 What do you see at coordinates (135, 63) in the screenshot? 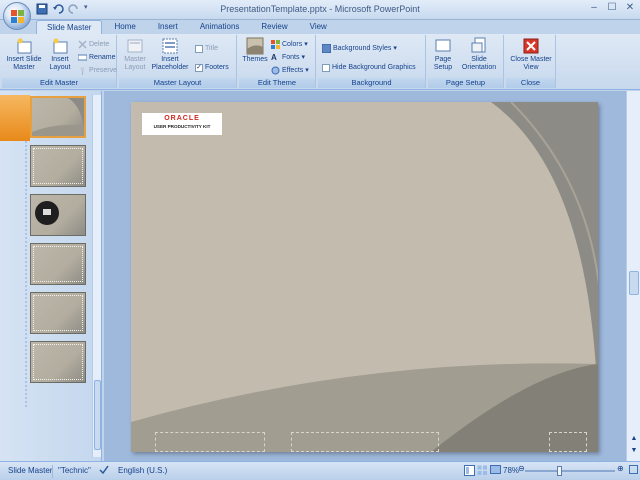
I see `master-layout-label: Master Layout` at bounding box center [135, 63].